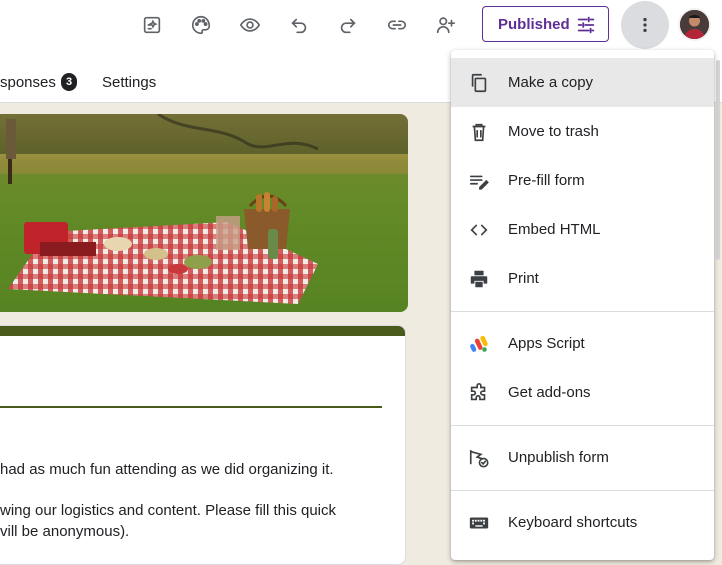 The height and width of the screenshot is (565, 722). What do you see at coordinates (479, 83) in the screenshot?
I see `copy-icon` at bounding box center [479, 83].